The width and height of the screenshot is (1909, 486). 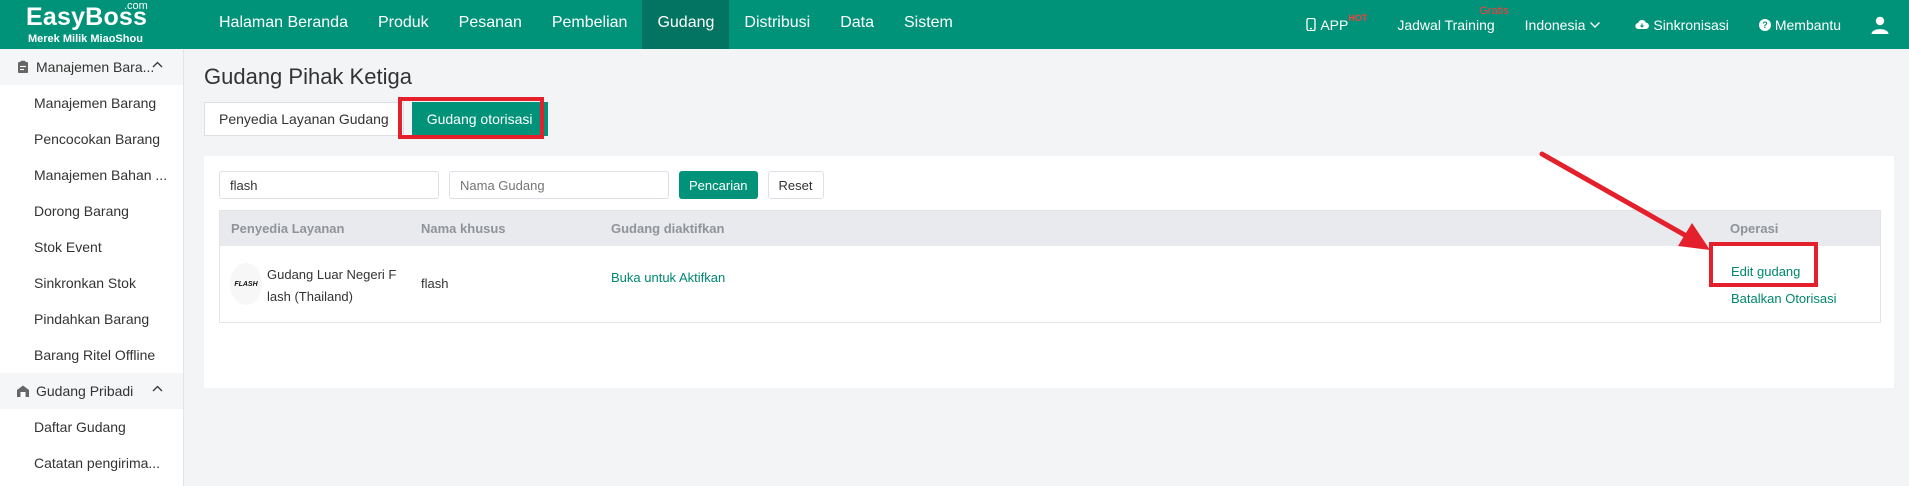 I want to click on sidebar-item-warehouse-list: Daftar Gudang, so click(x=91, y=427).